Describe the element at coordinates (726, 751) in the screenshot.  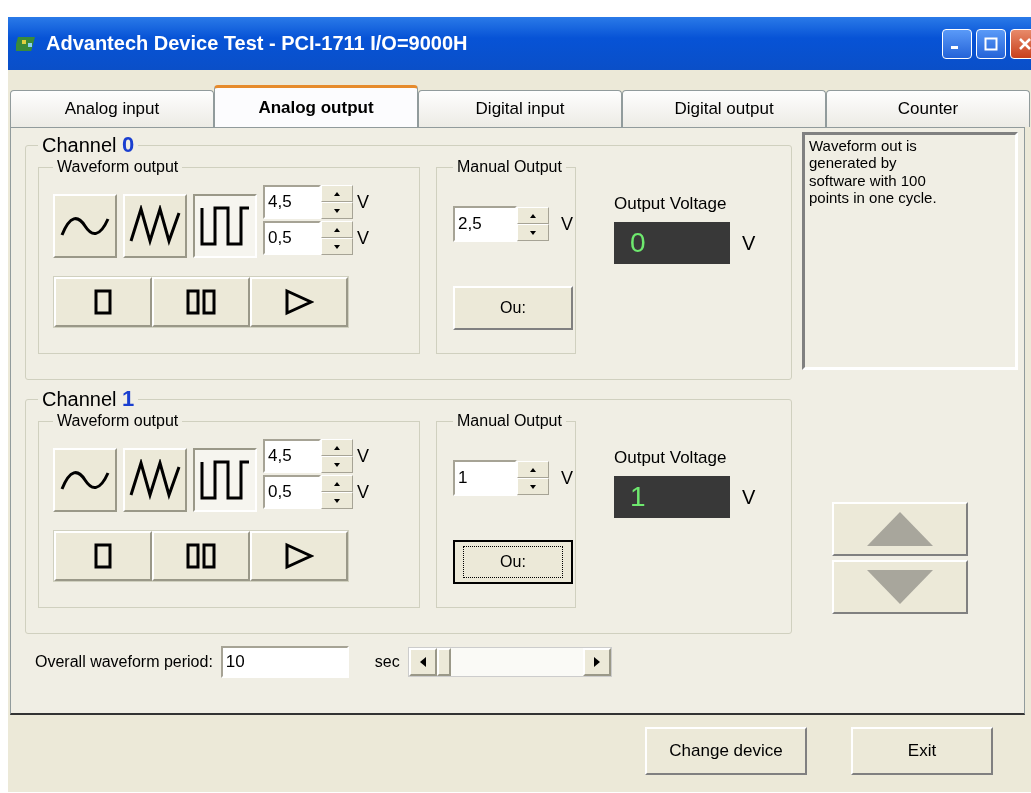
I see `dialog-button: Change device` at that location.